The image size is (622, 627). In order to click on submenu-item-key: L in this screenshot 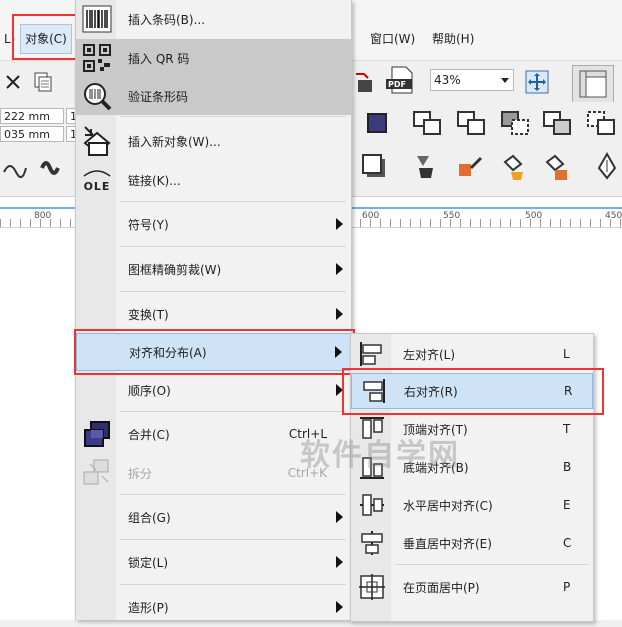, I will do `click(566, 354)`.